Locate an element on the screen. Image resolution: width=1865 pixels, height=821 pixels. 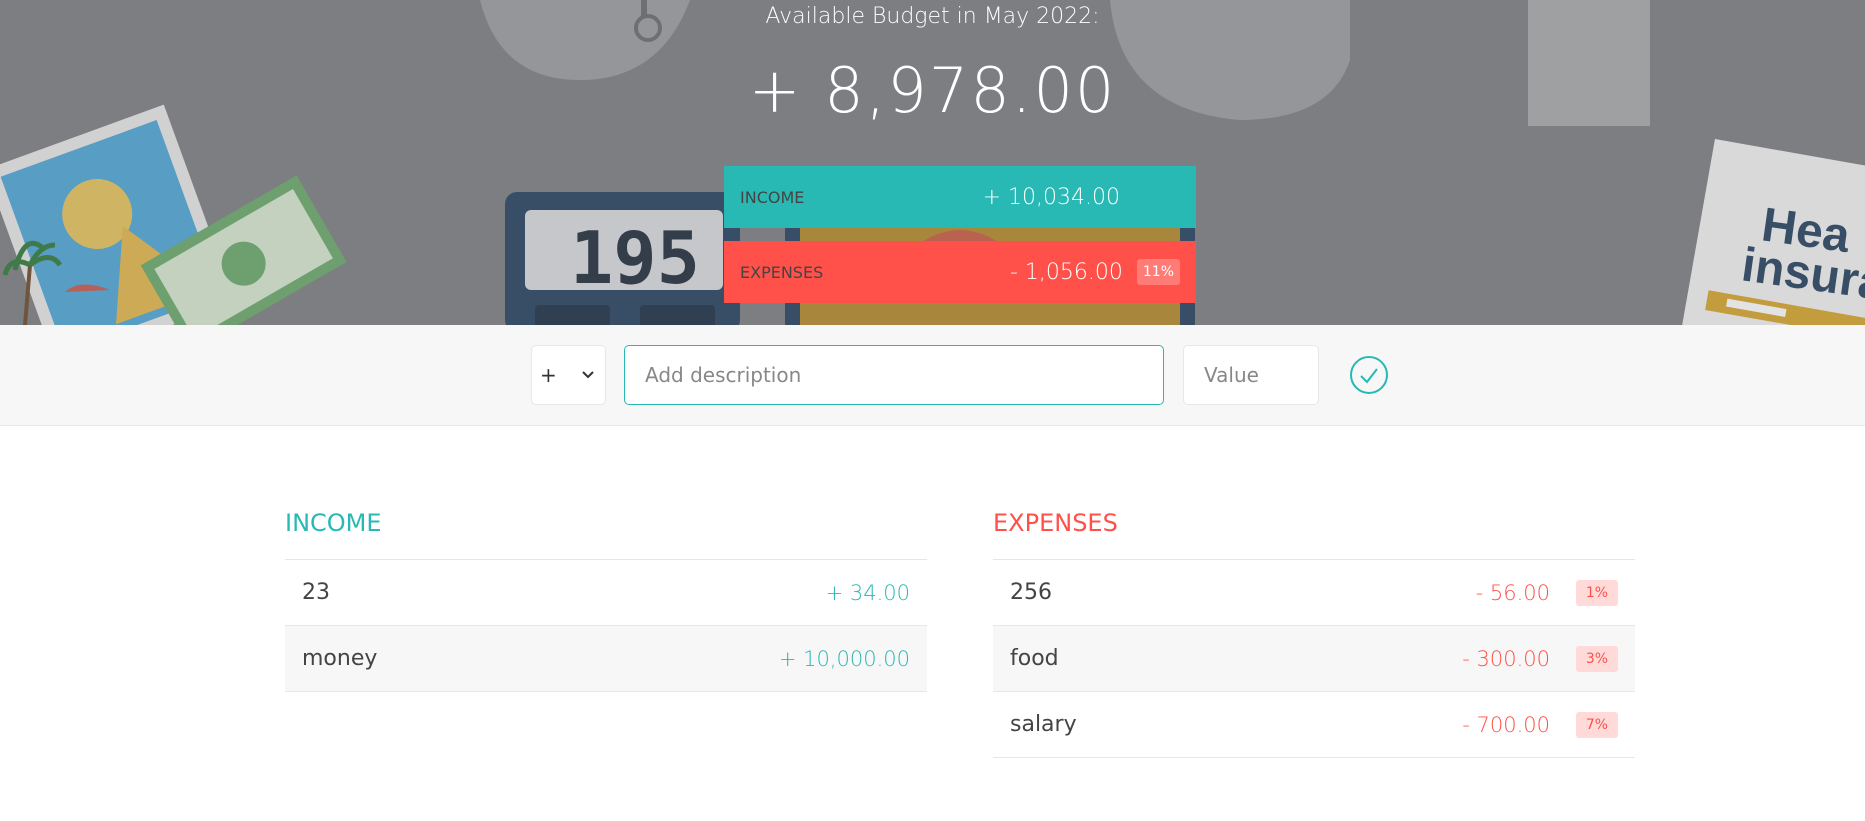
add-item-button is located at coordinates (1369, 375).